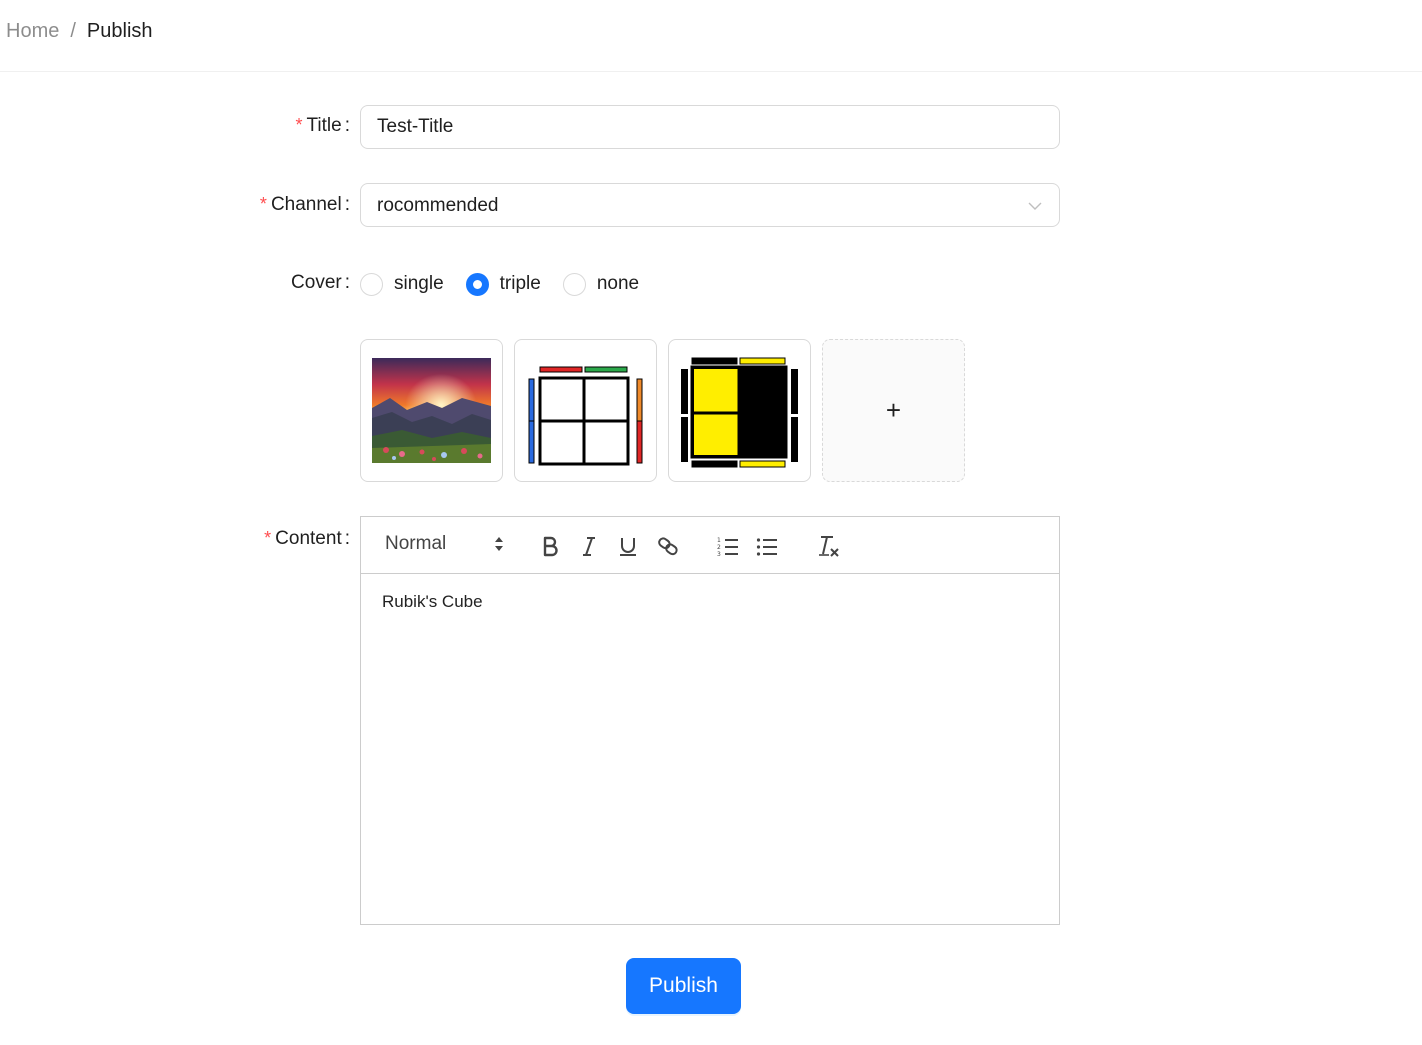  I want to click on cover-radio-group: single triple none, so click(510, 284).